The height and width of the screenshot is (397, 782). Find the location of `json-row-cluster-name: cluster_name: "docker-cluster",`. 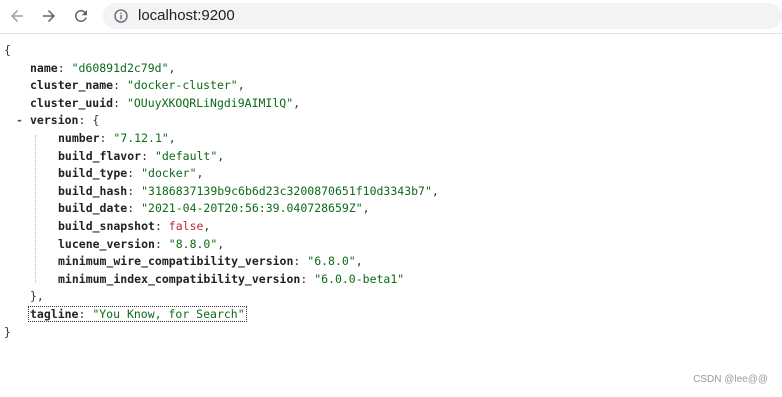

json-row-cluster-name: cluster_name: "docker-cluster", is located at coordinates (137, 85).